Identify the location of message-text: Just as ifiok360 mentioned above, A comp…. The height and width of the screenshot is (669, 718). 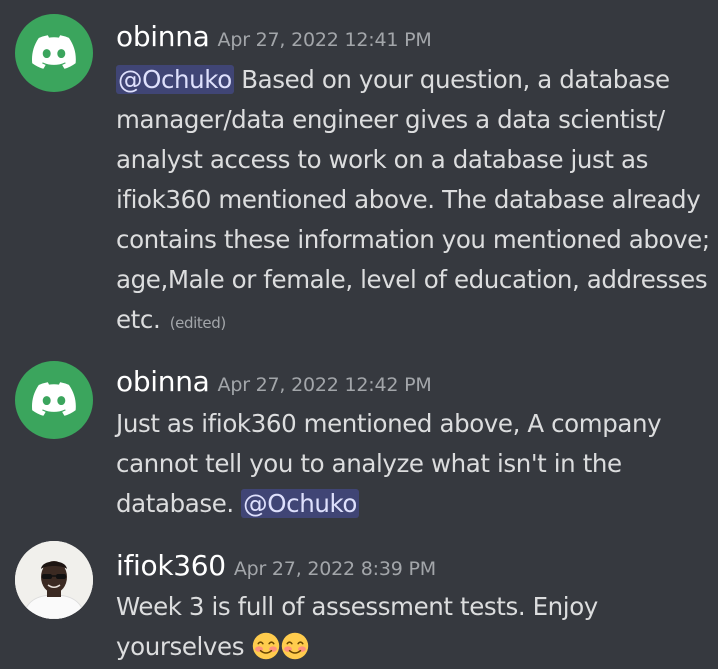
(389, 463).